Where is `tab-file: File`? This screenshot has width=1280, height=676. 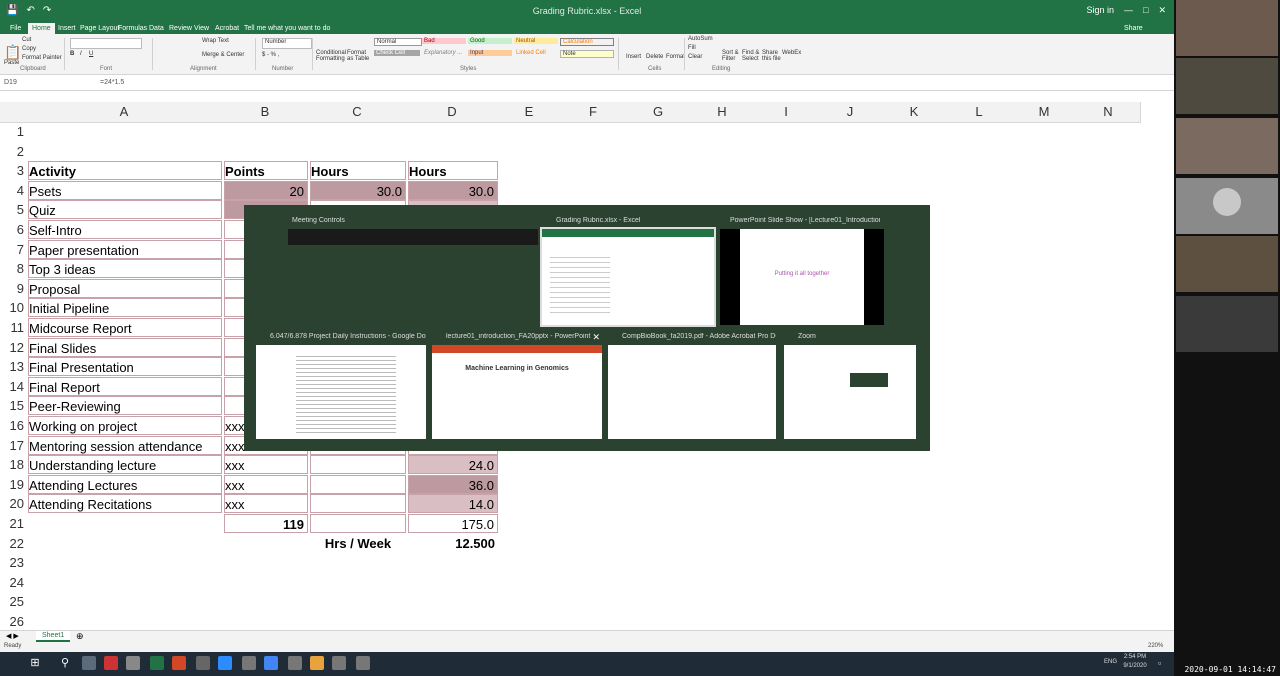 tab-file: File is located at coordinates (15, 28).